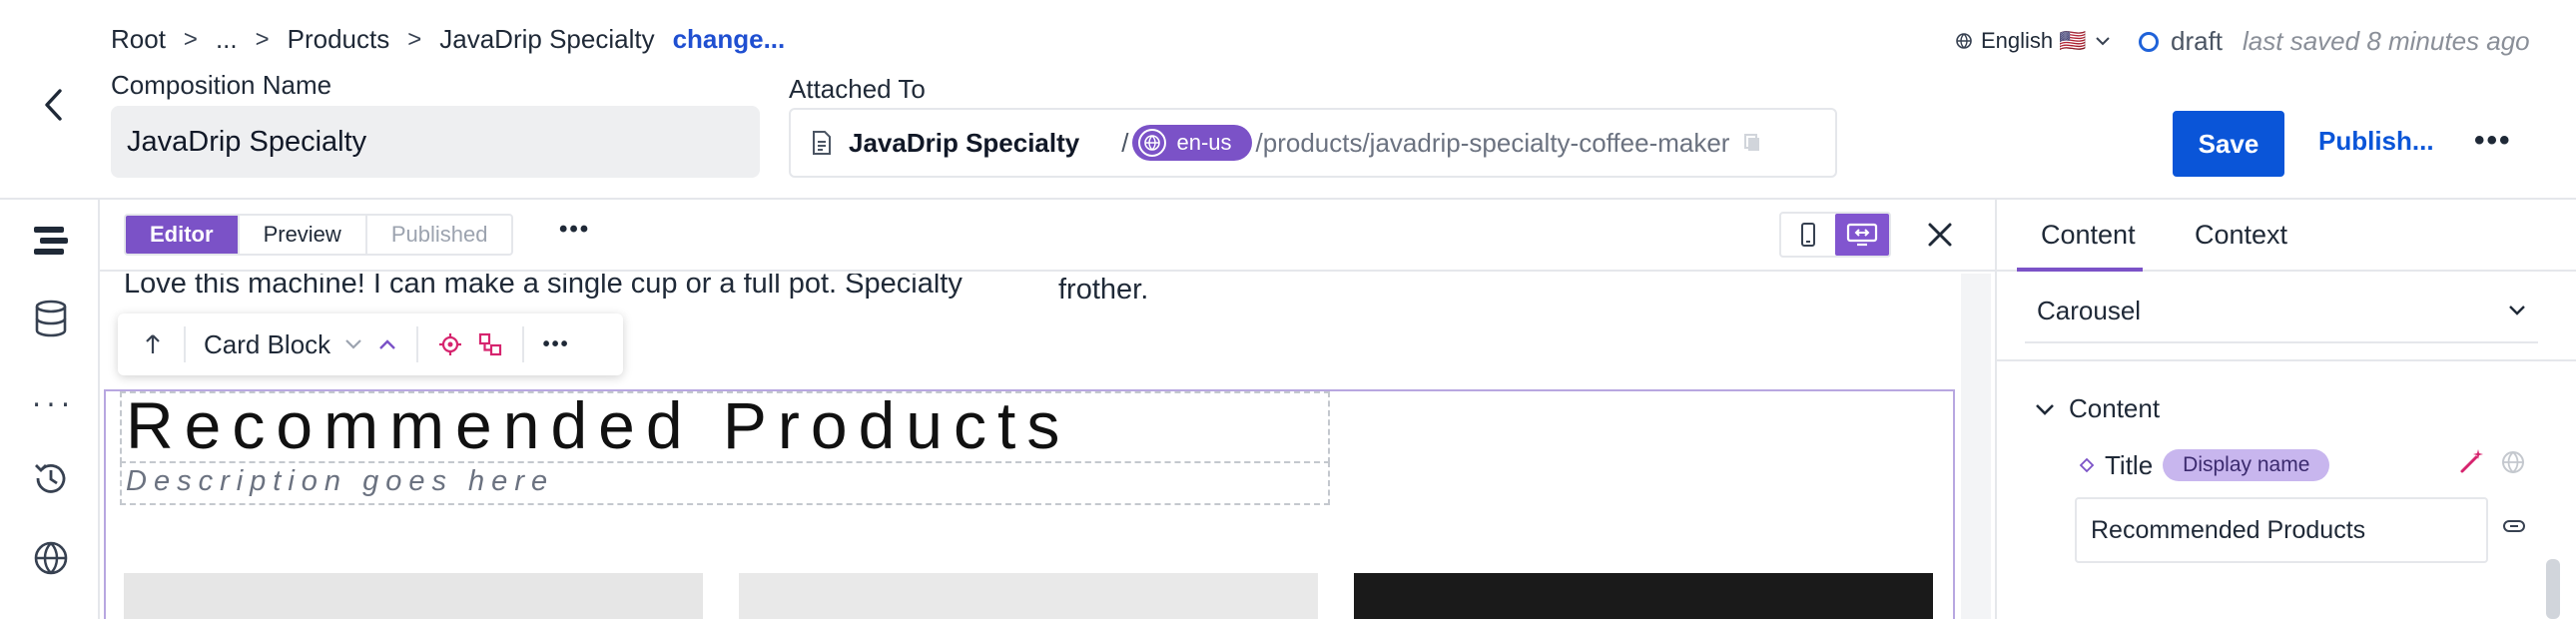 This screenshot has height=619, width=2576. I want to click on document-icon, so click(822, 143).